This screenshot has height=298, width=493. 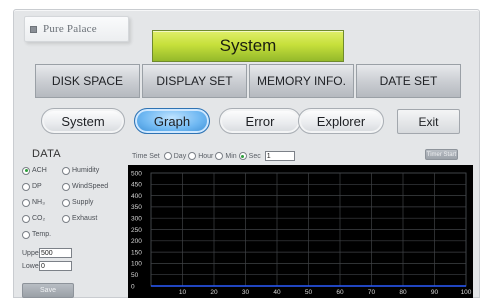 What do you see at coordinates (66, 186) in the screenshot?
I see `radio-windspeed` at bounding box center [66, 186].